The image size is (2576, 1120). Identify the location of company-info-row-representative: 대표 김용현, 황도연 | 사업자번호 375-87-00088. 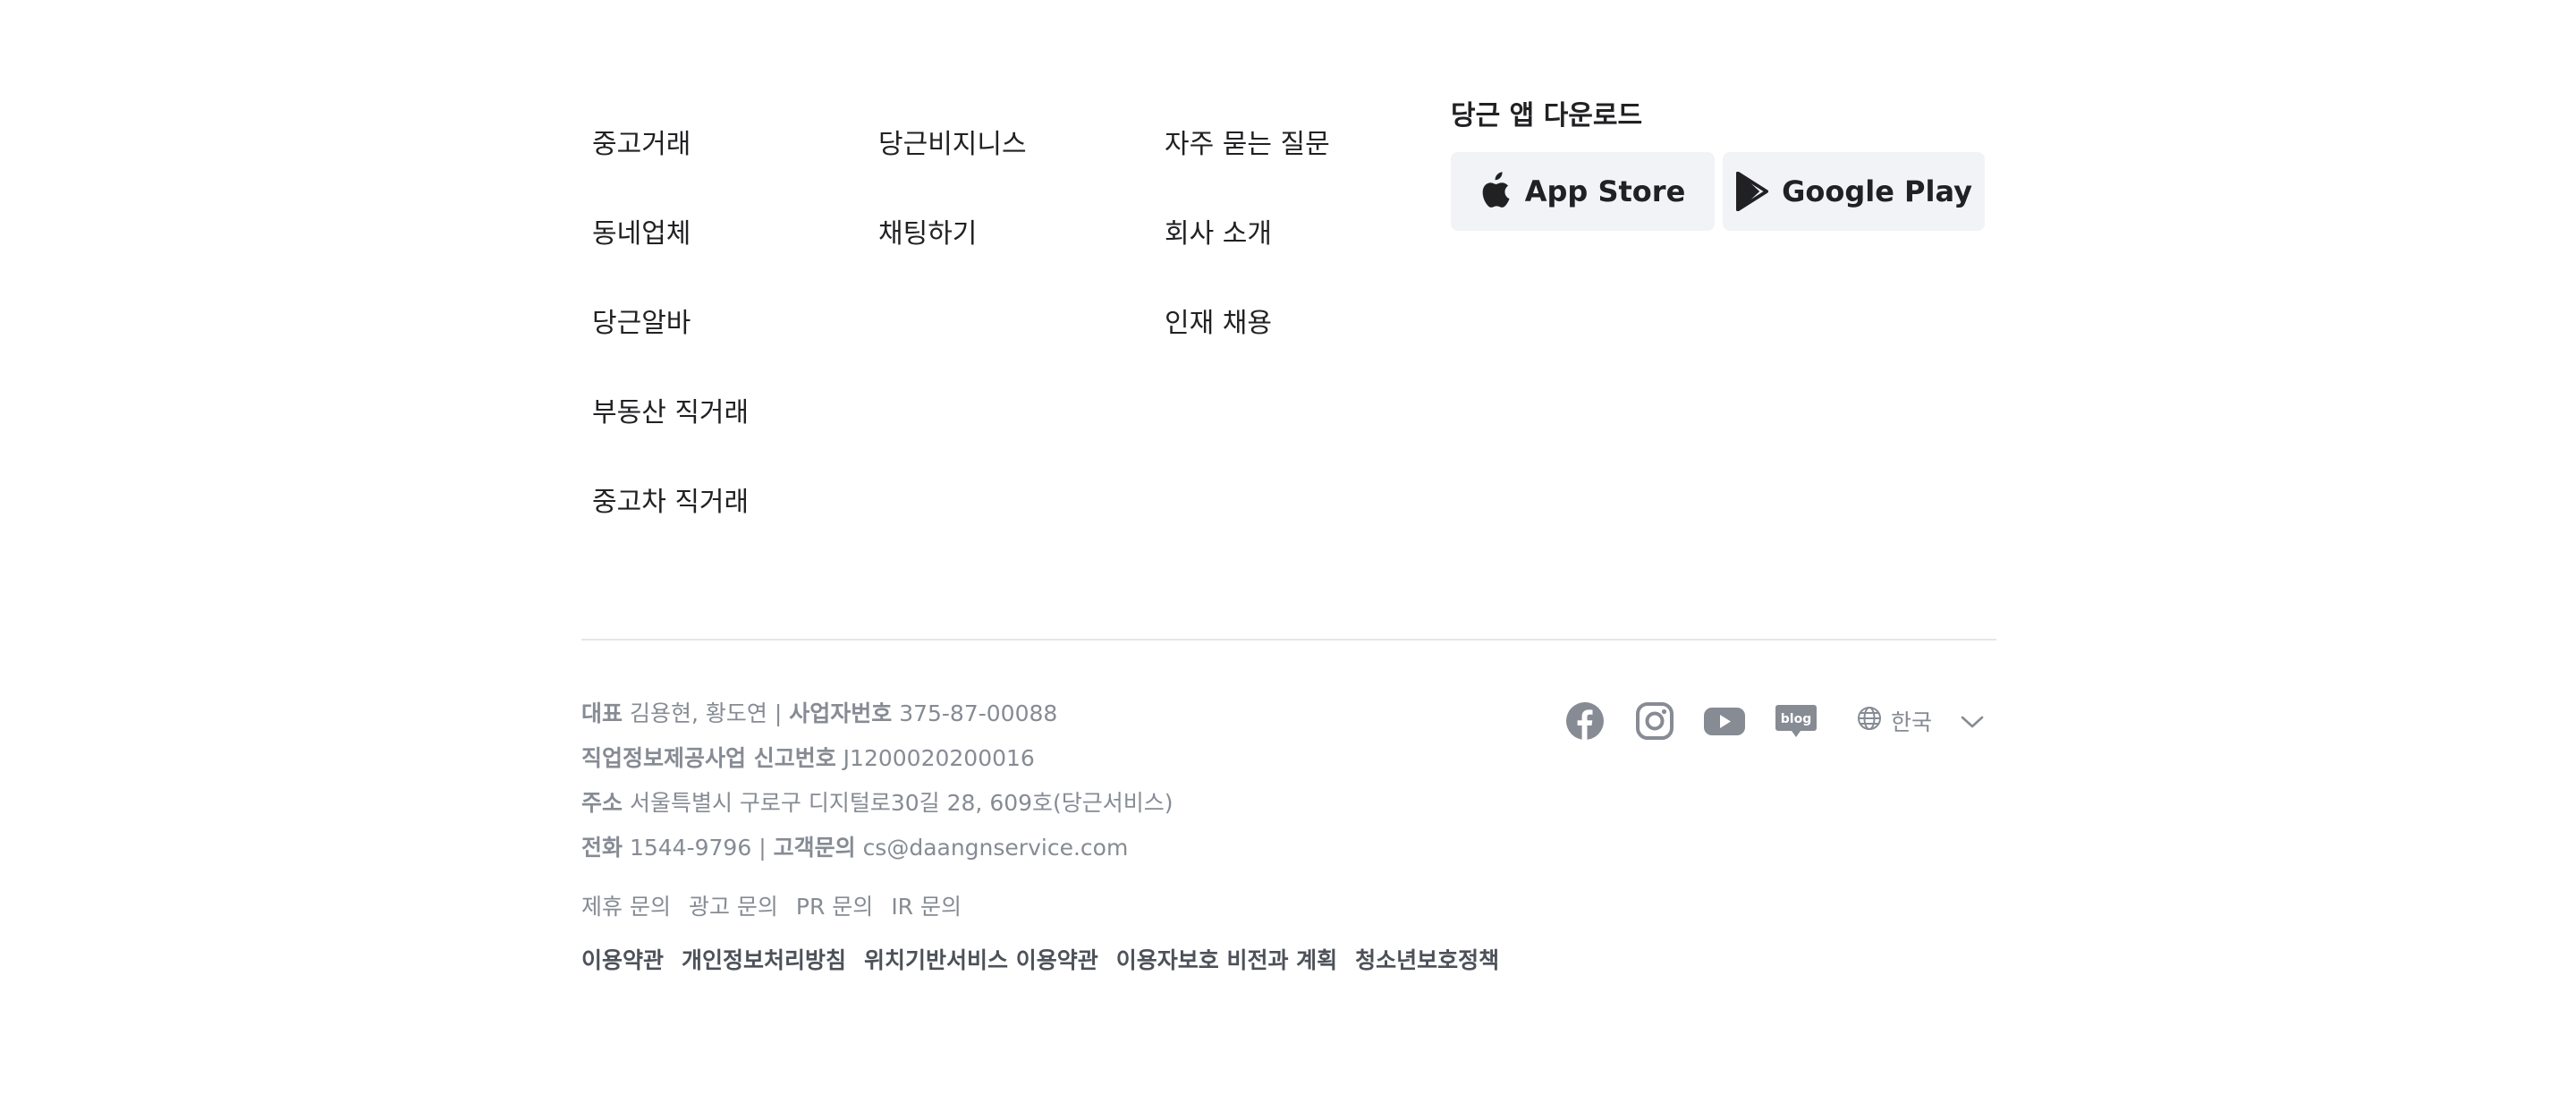
(877, 718).